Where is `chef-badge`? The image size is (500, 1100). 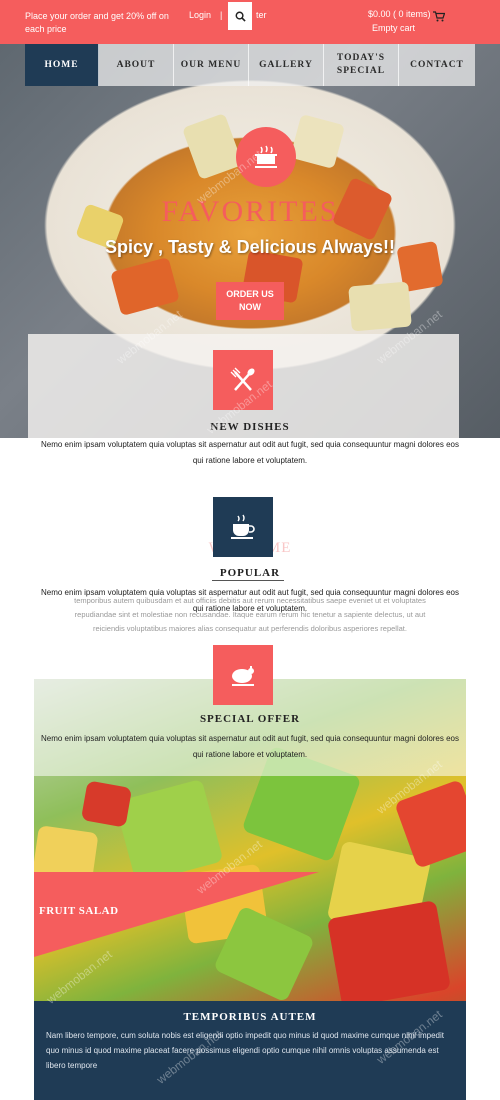 chef-badge is located at coordinates (266, 157).